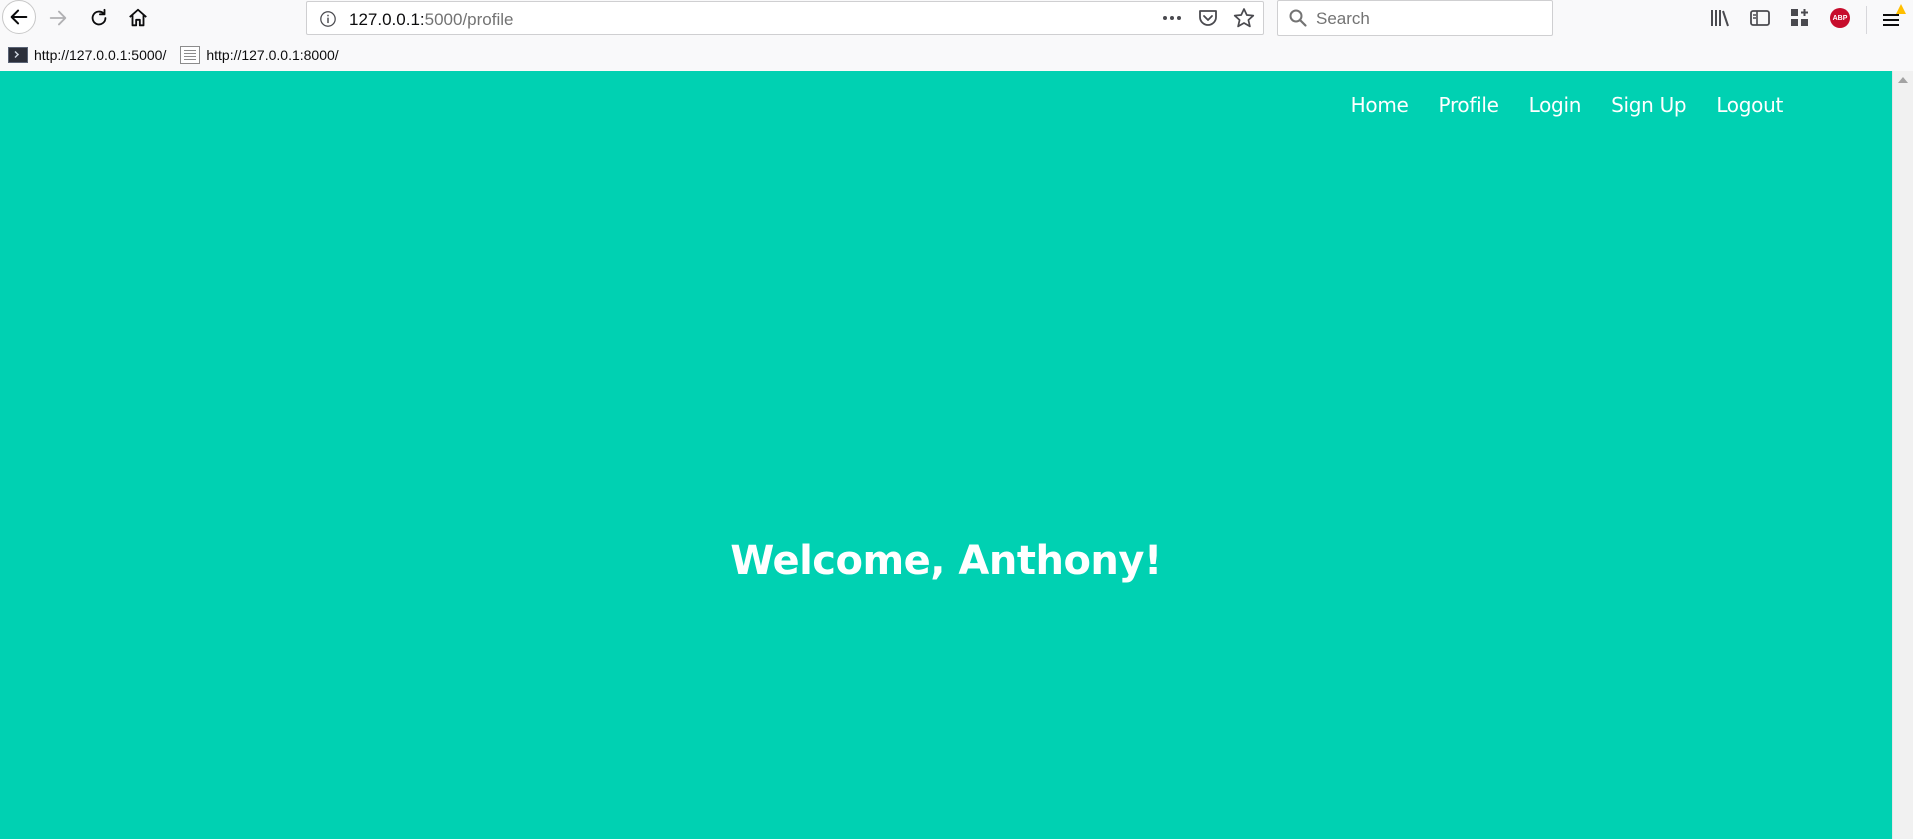  Describe the element at coordinates (1172, 18) in the screenshot. I see `page-actions-icon` at that location.